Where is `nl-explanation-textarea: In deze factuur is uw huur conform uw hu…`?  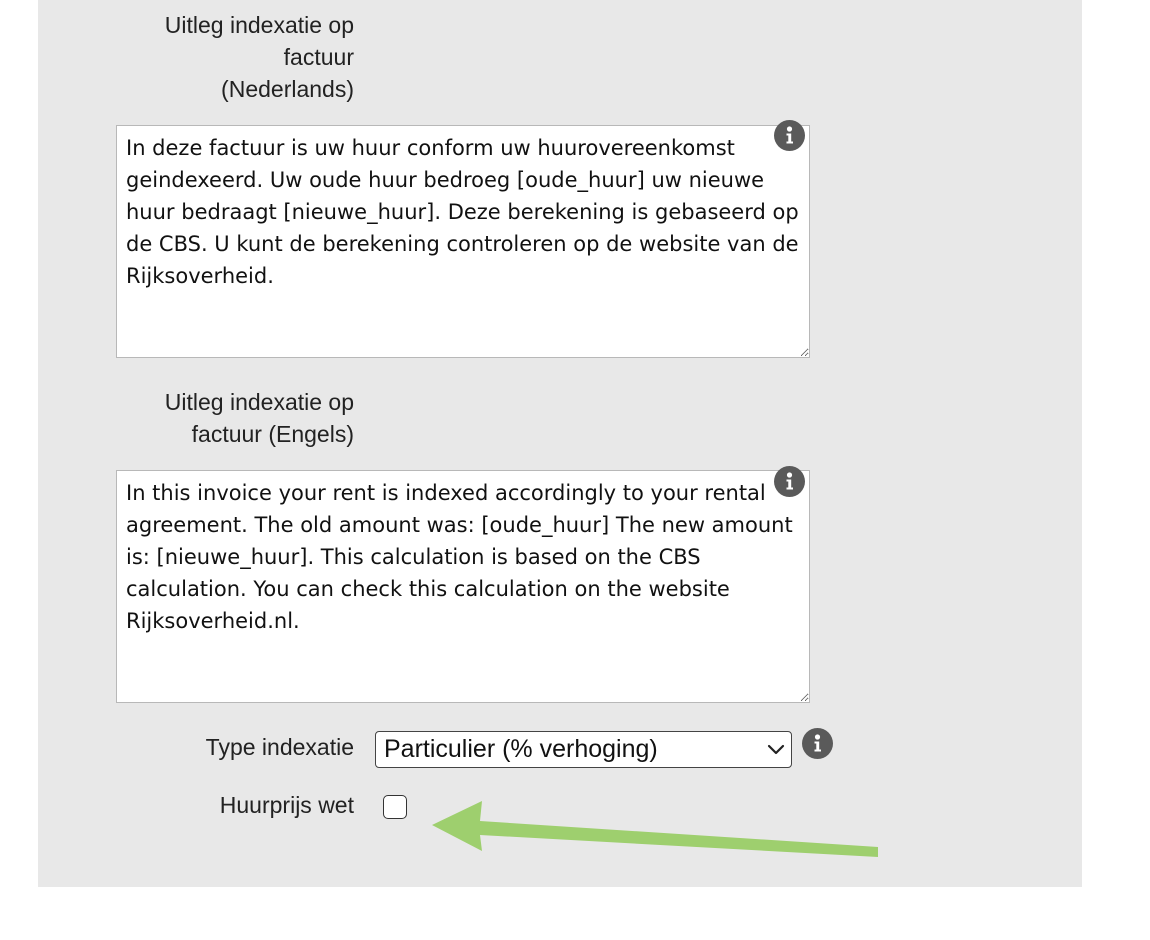 nl-explanation-textarea: In deze factuur is uw huur conform uw hu… is located at coordinates (463, 241).